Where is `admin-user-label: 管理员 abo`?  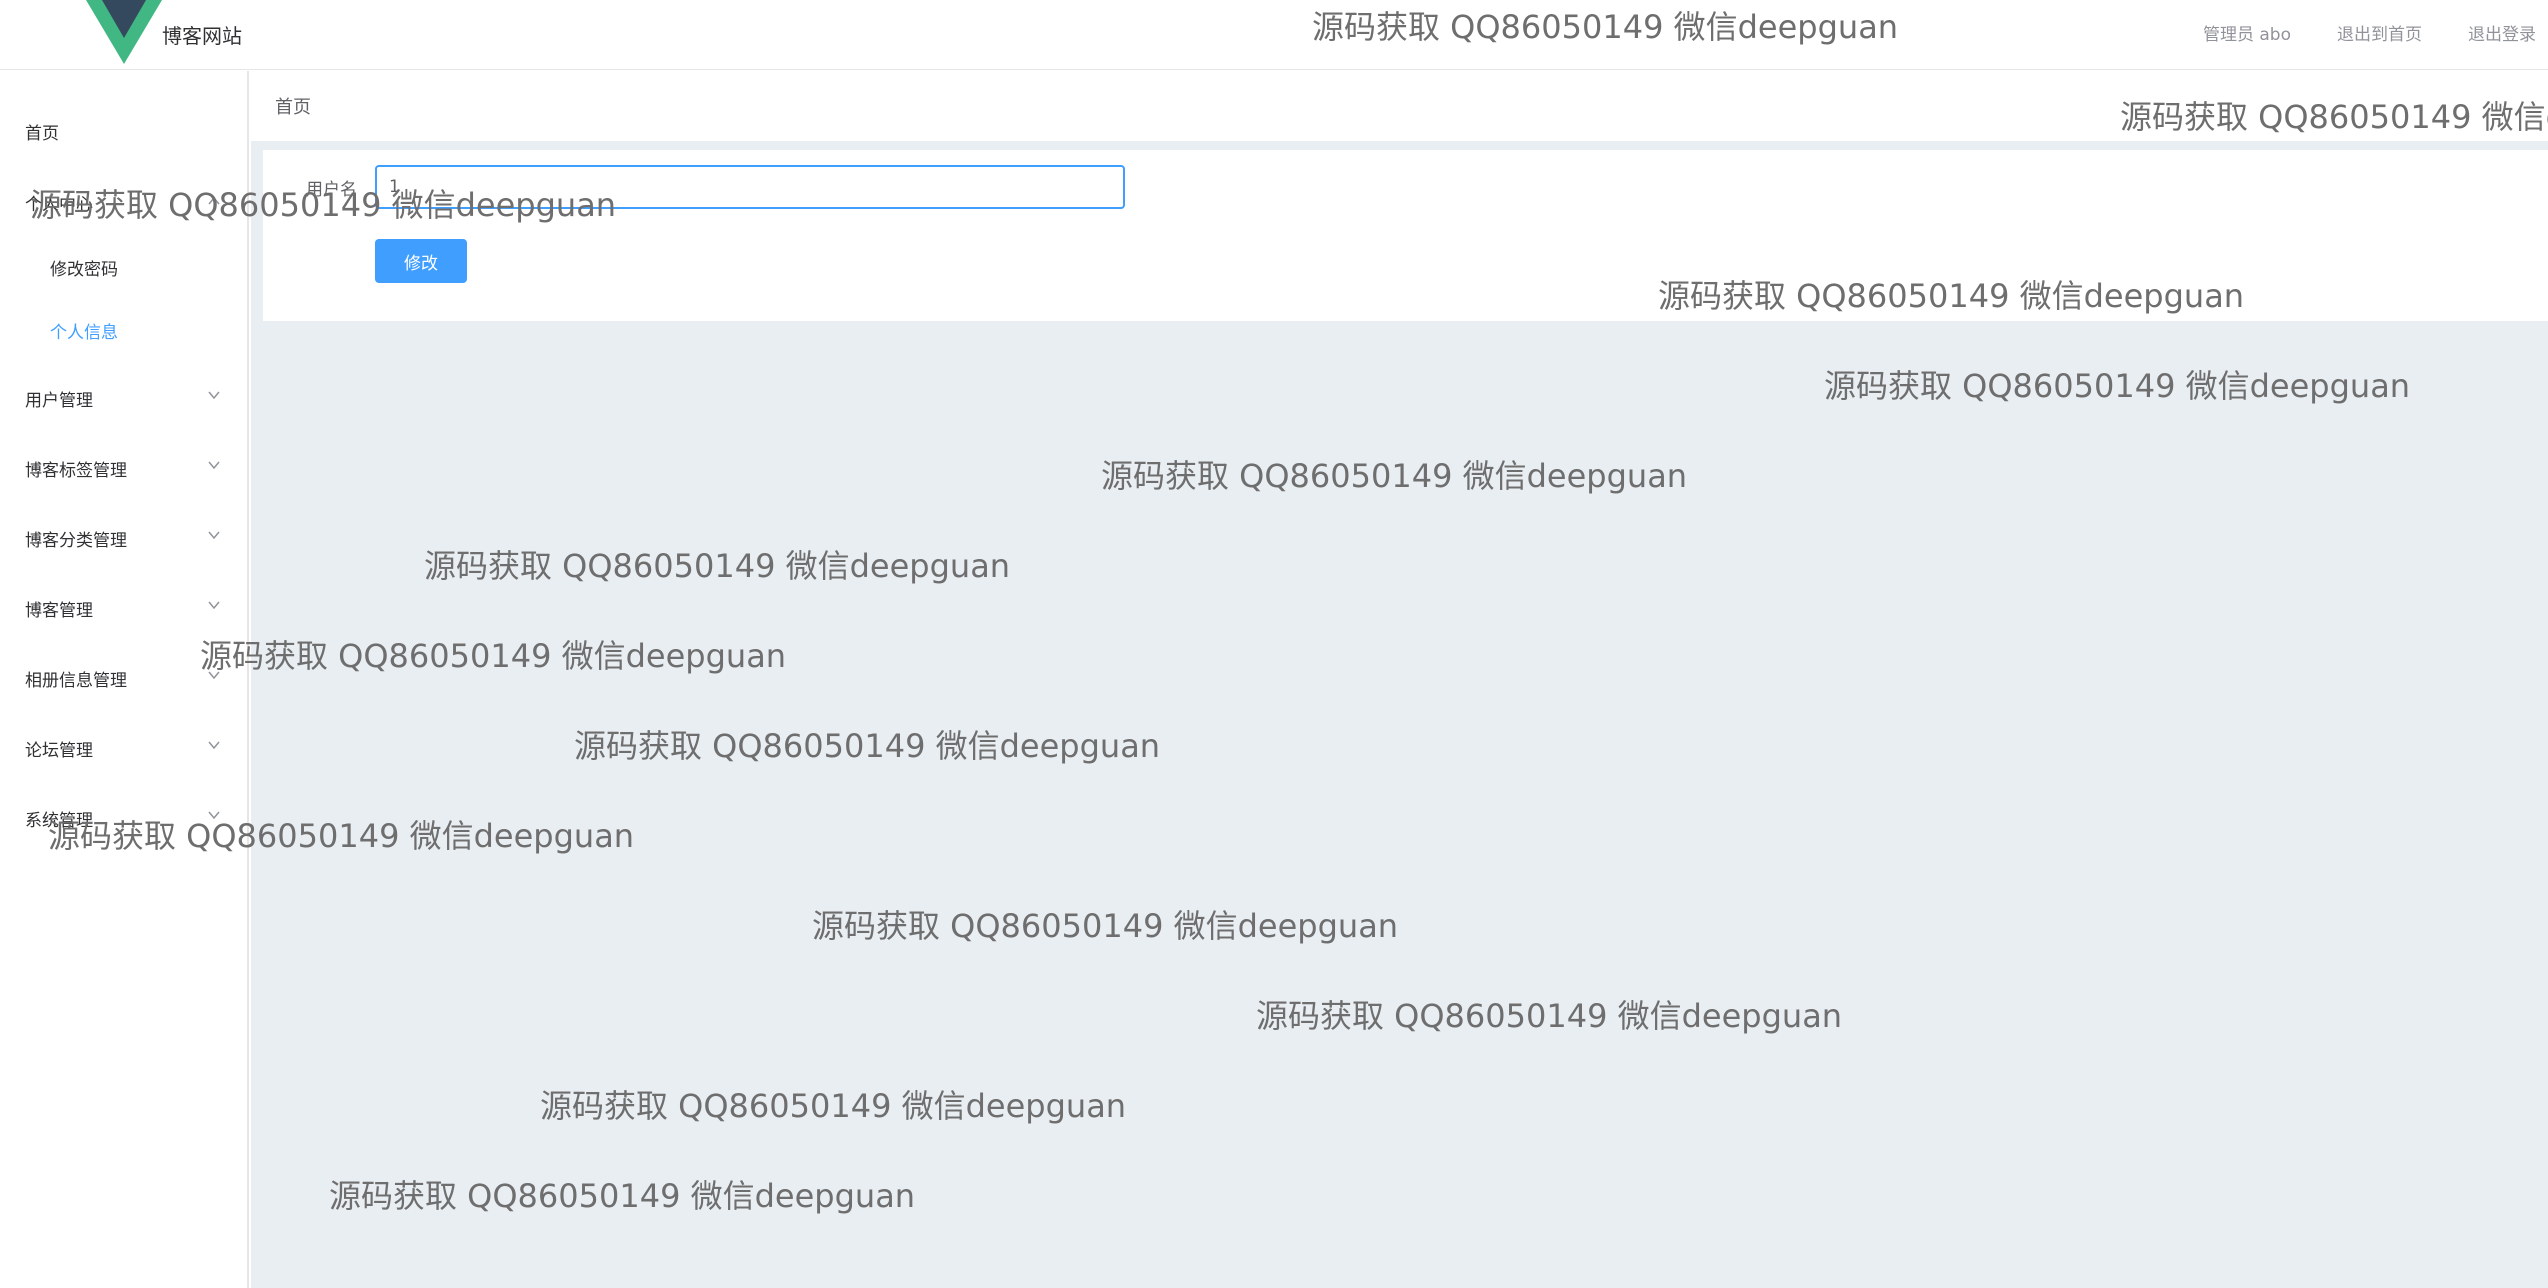 admin-user-label: 管理员 abo is located at coordinates (2247, 32).